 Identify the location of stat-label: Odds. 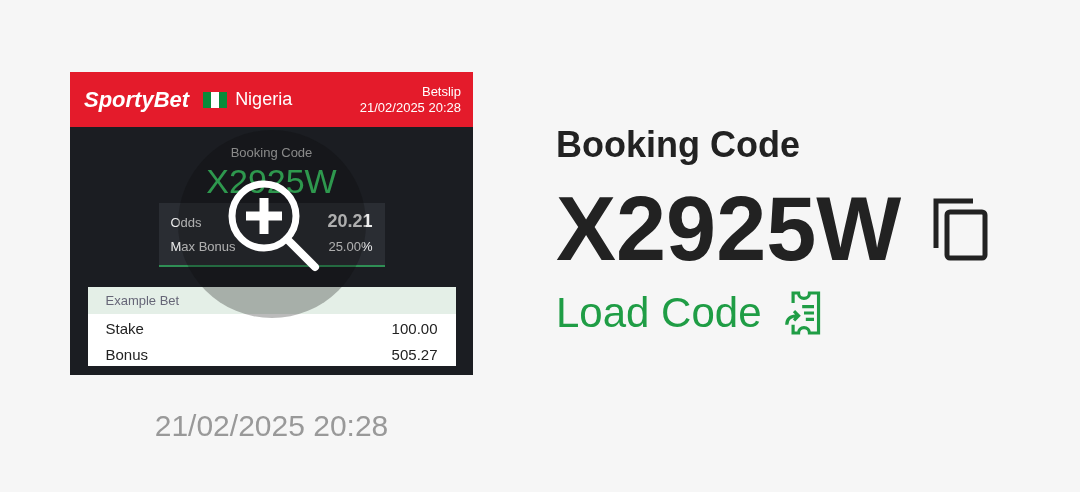
(186, 223).